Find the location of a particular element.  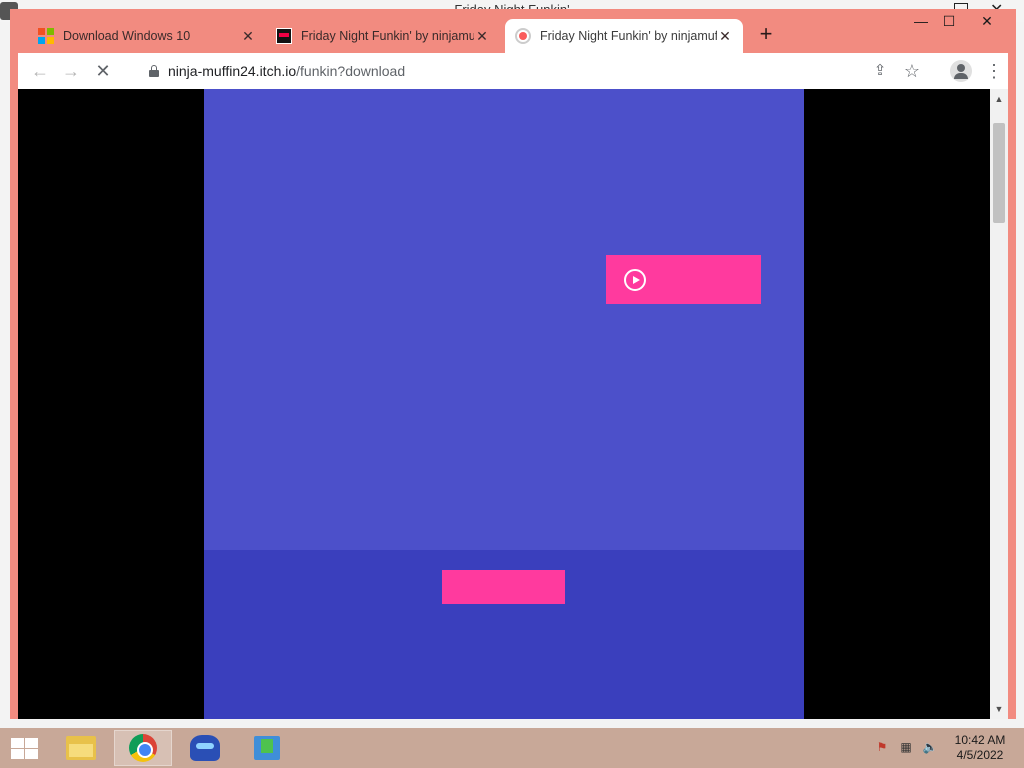

share-icon: ⇪ is located at coordinates (880, 71).